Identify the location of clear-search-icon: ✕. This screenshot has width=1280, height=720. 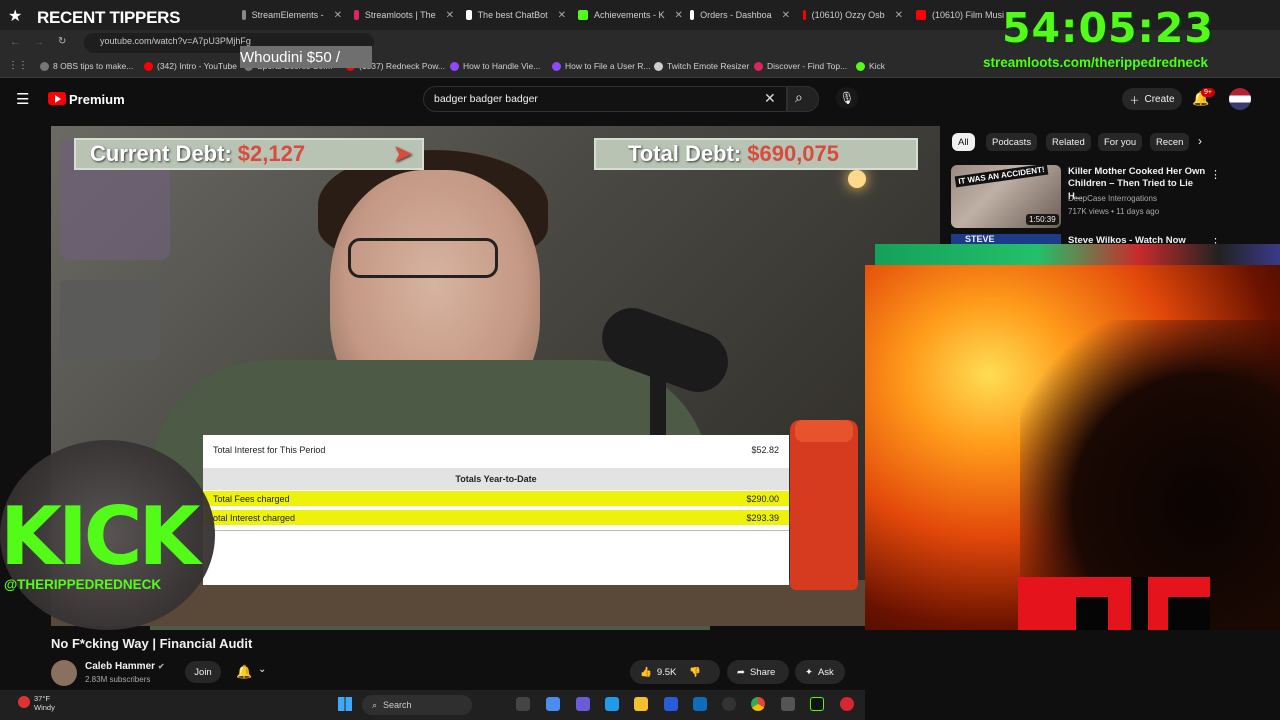
(770, 98).